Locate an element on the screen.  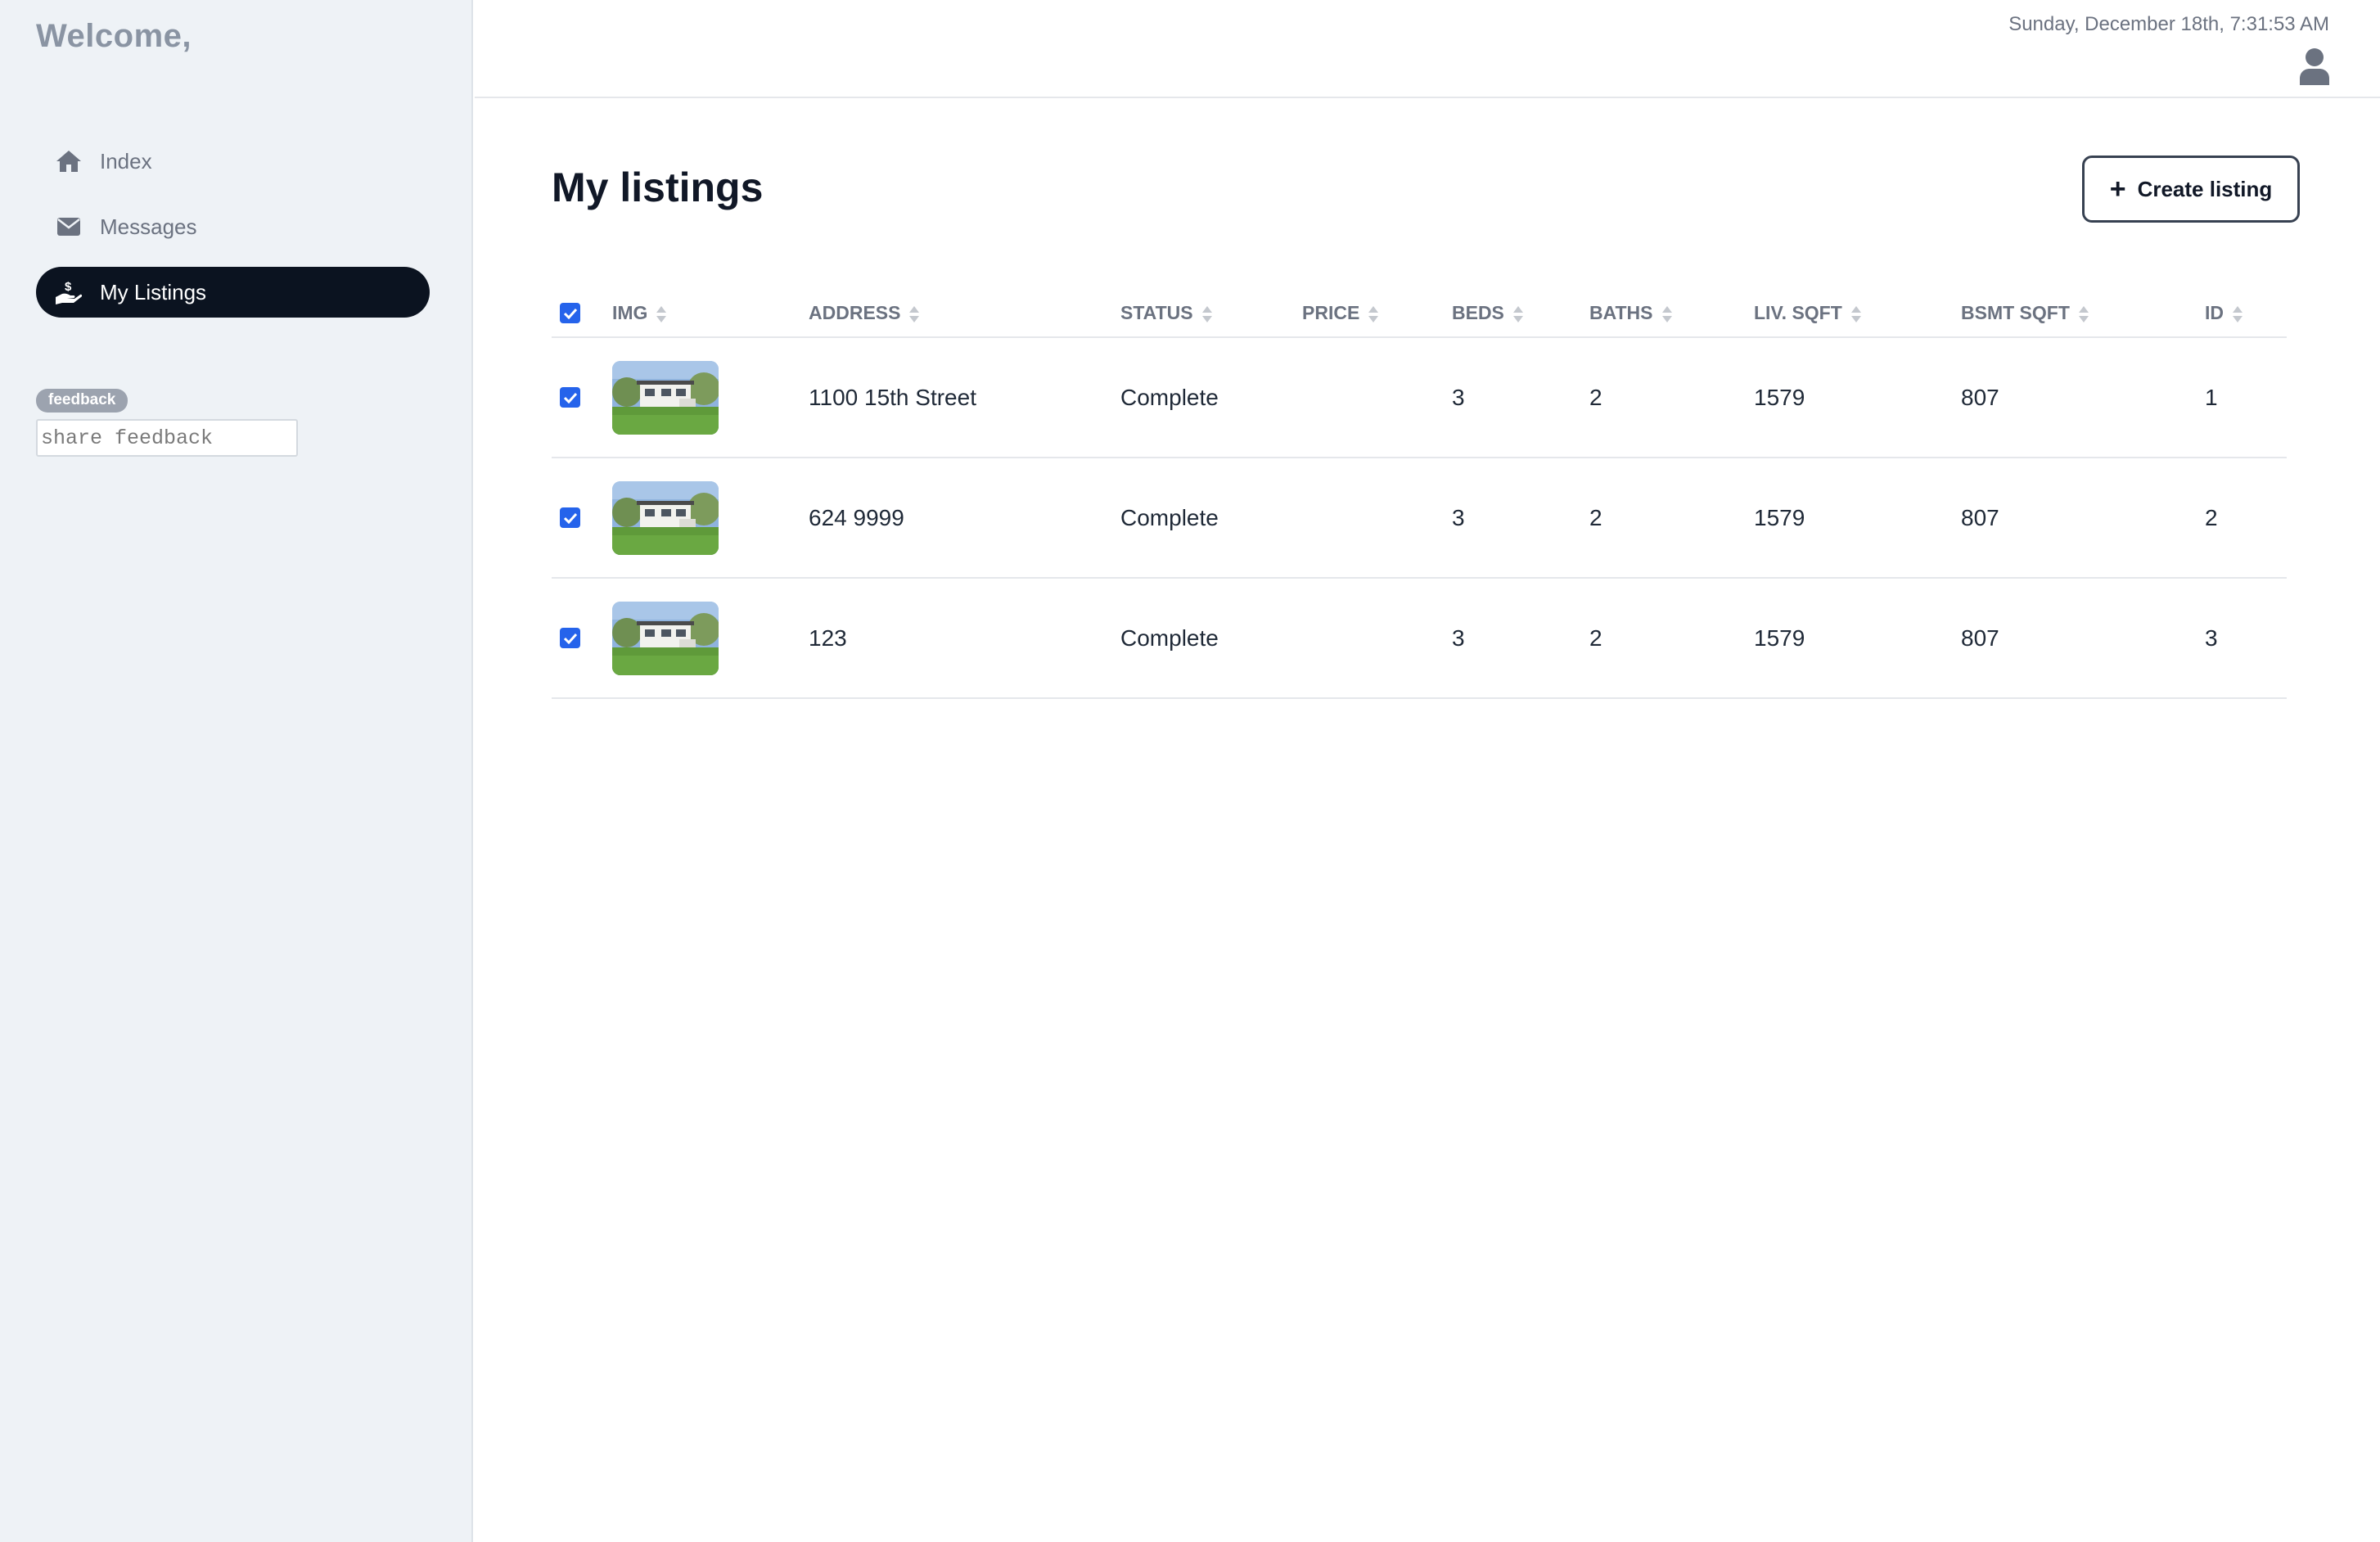
column-header-status: STATUS is located at coordinates (1211, 314).